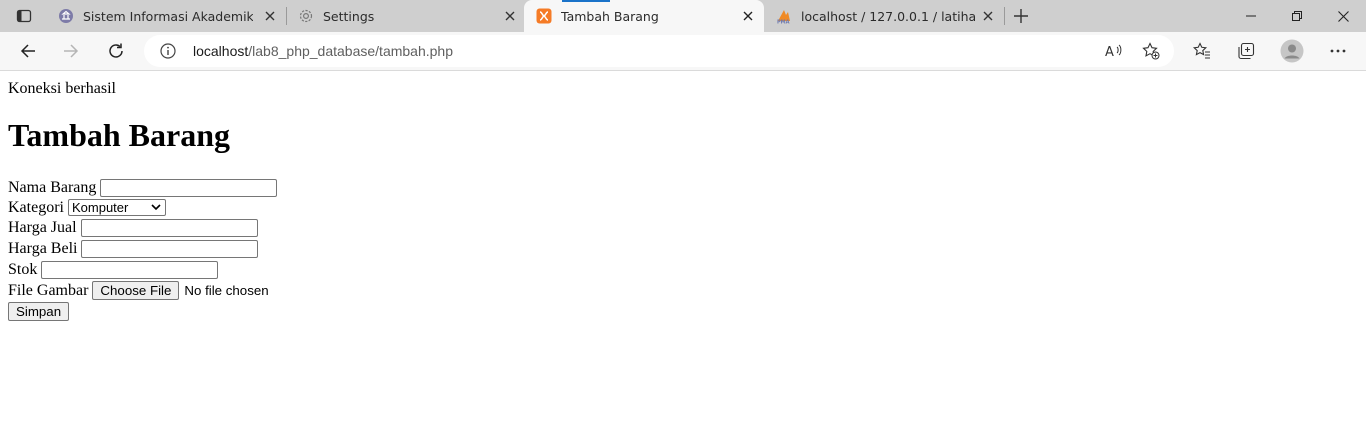 The height and width of the screenshot is (428, 1366). What do you see at coordinates (23, 269) in the screenshot?
I see `stok-label: Stok` at bounding box center [23, 269].